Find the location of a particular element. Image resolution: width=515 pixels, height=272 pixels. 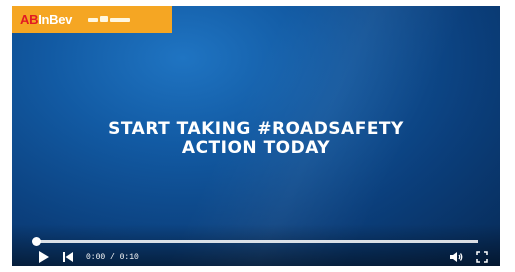

fullscreen-icon is located at coordinates (482, 257).